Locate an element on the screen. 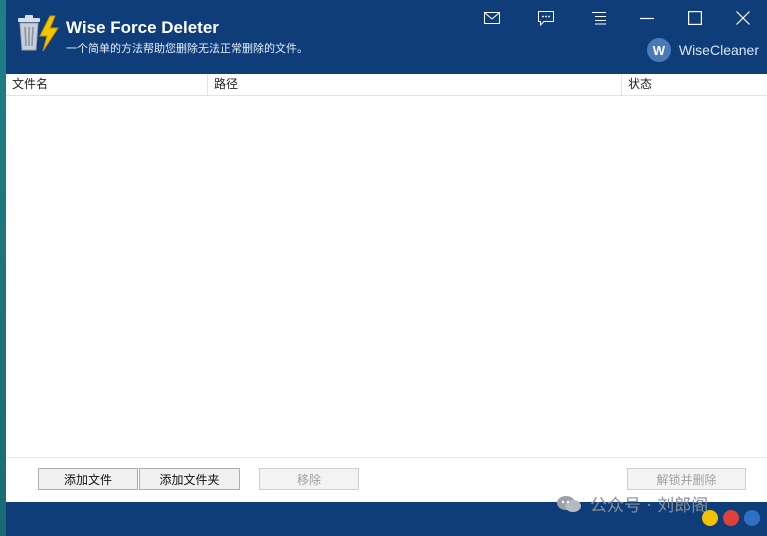 The height and width of the screenshot is (536, 767). file-table-header: 文件名 路径 状态 is located at coordinates (386, 85).